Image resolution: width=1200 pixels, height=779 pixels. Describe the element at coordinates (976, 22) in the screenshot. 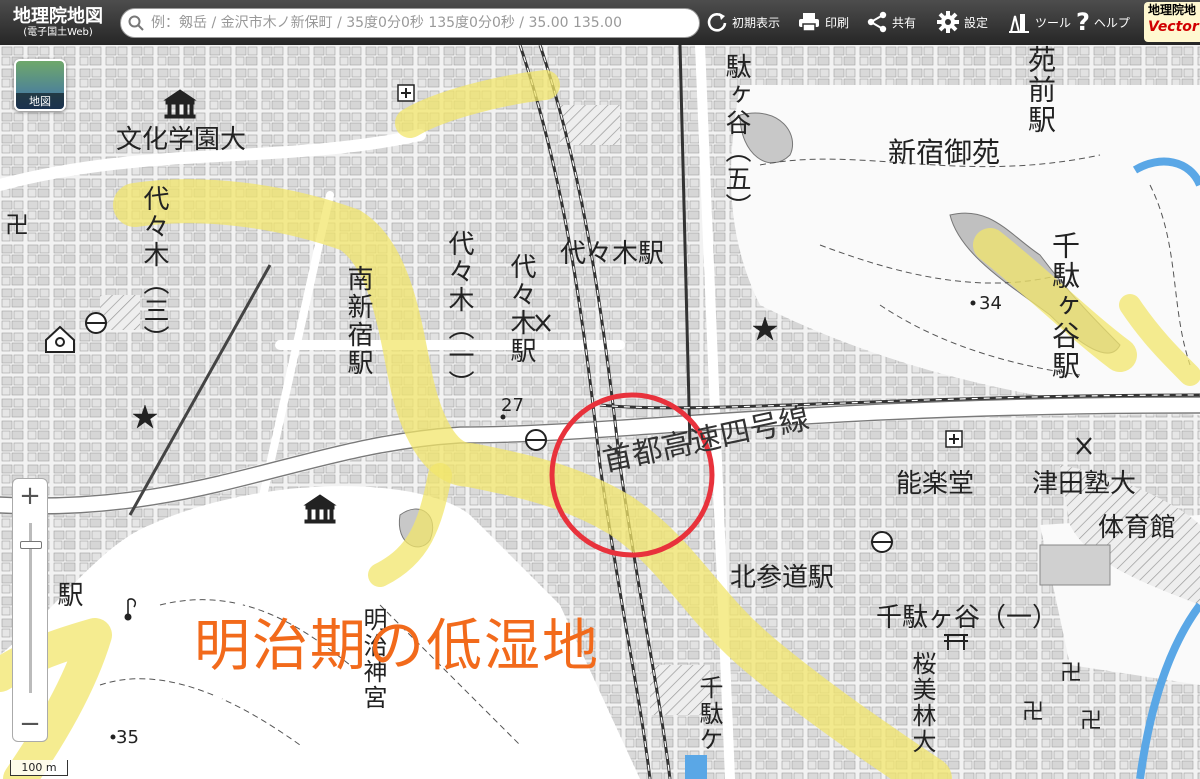

I see `settings-label: 設定` at that location.